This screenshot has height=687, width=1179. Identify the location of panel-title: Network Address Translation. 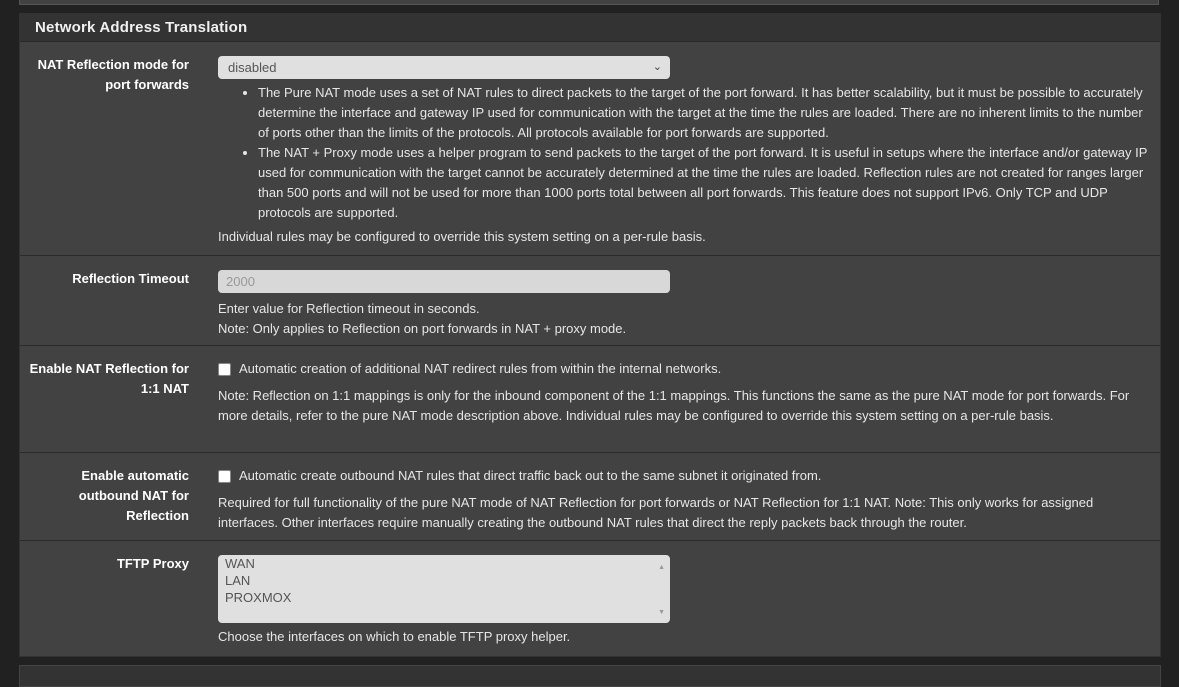
(590, 28).